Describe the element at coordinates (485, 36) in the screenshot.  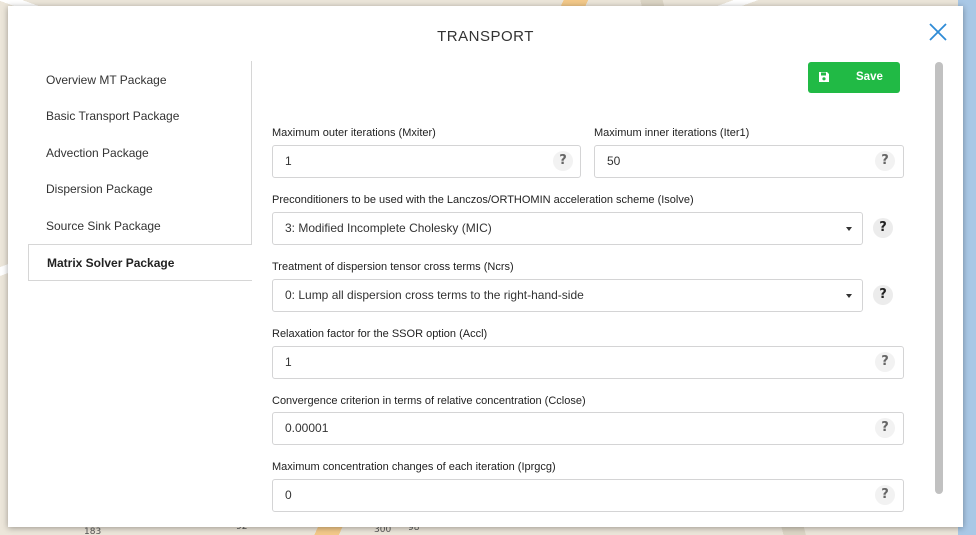
I see `modal-title: TRANSPORT` at that location.